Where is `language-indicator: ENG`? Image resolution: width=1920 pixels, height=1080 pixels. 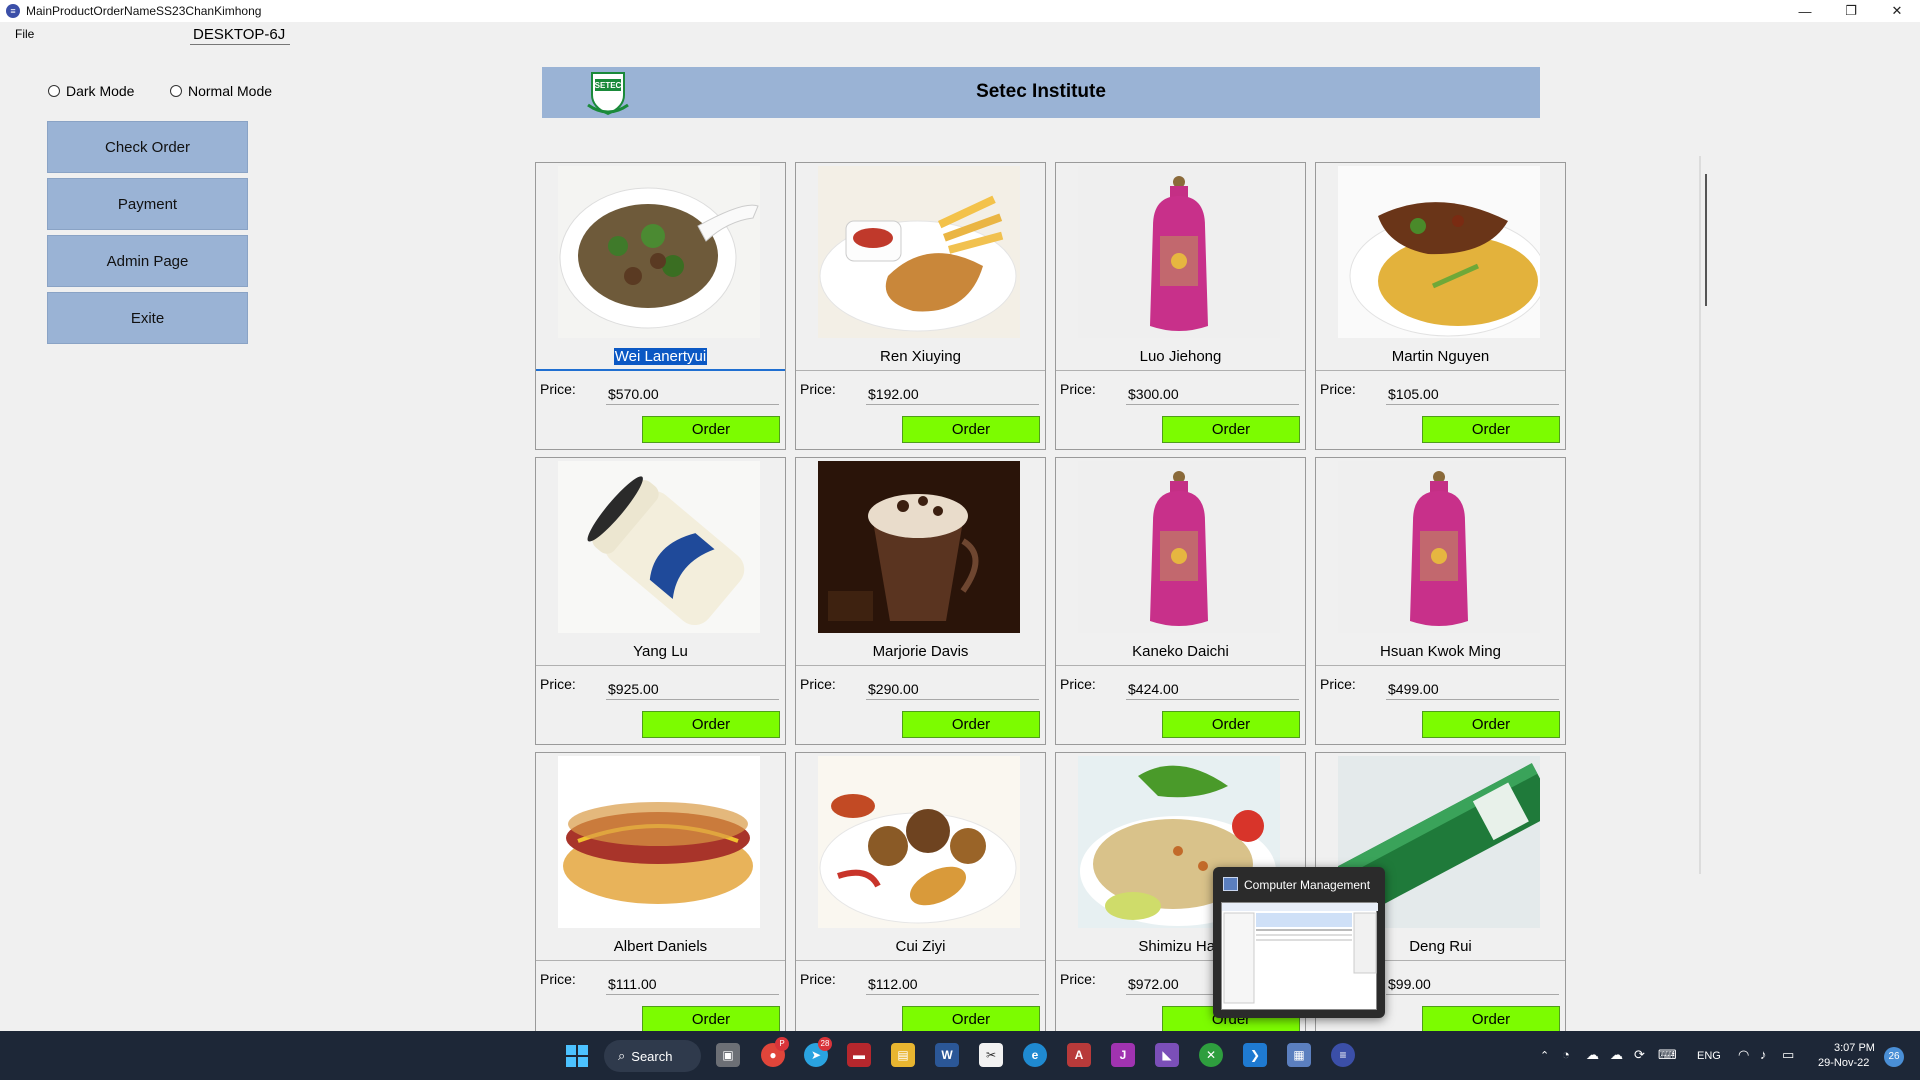
language-indicator: ENG is located at coordinates (1709, 1056).